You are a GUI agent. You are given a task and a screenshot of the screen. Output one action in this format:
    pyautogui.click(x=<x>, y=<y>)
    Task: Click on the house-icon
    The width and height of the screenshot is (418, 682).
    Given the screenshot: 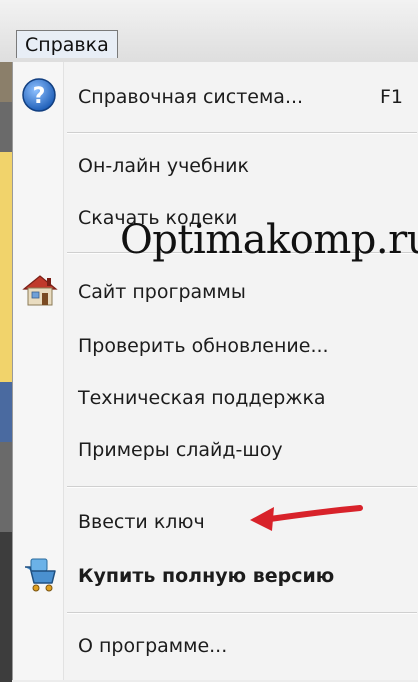 What is the action you would take?
    pyautogui.click(x=40, y=292)
    